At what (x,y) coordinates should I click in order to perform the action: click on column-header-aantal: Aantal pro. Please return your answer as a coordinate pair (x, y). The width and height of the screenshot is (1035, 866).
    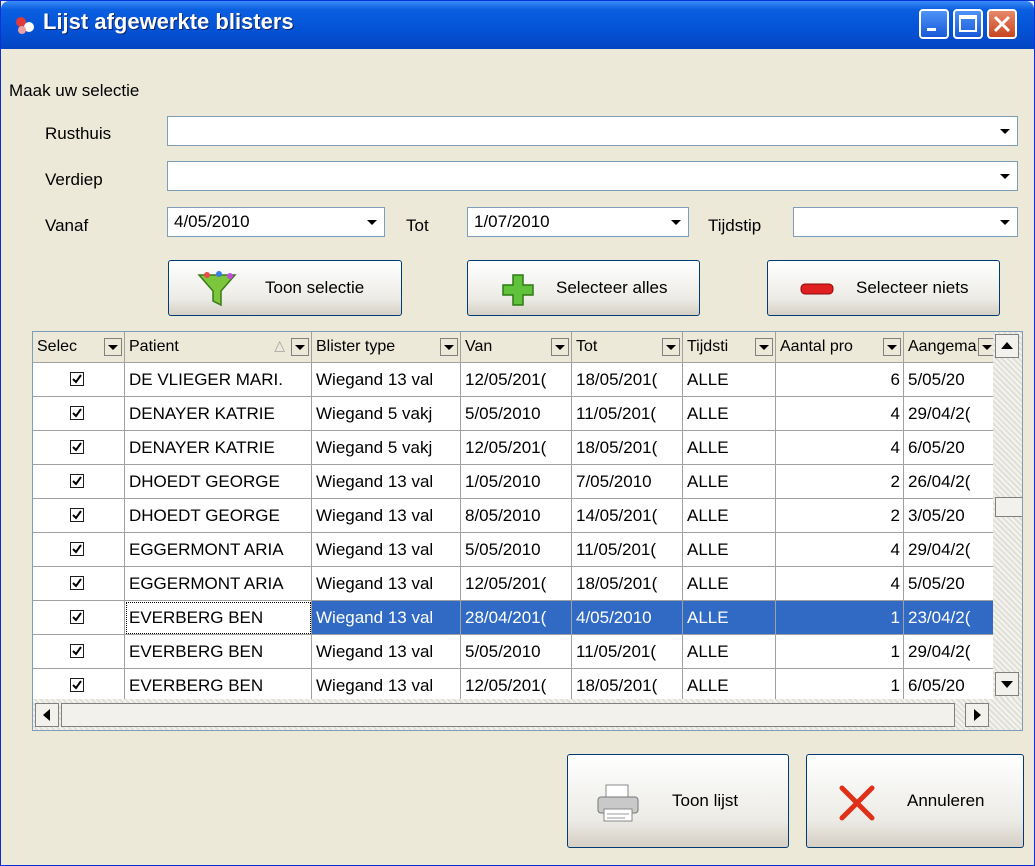
    Looking at the image, I should click on (840, 347).